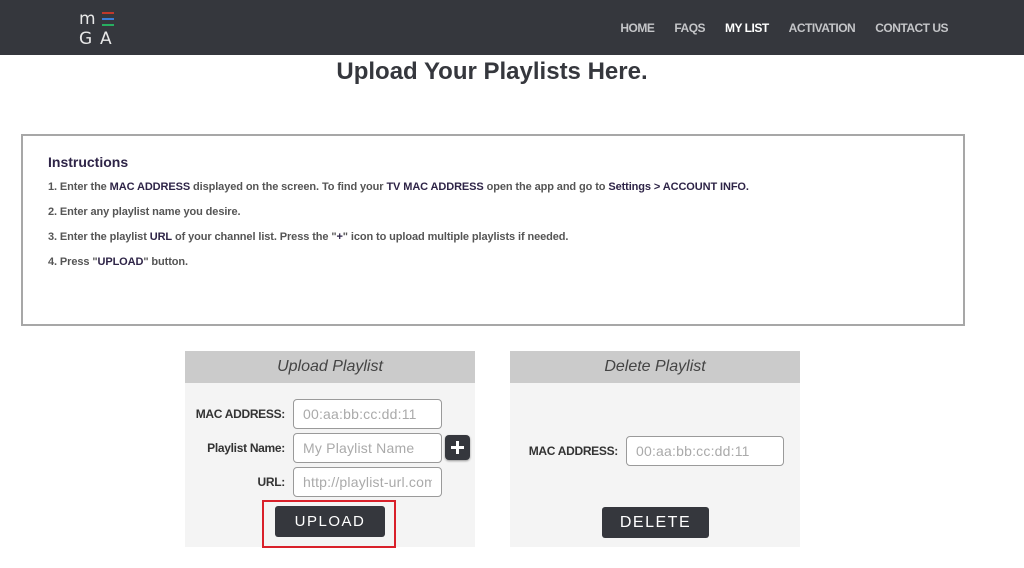 The width and height of the screenshot is (1024, 568). Describe the element at coordinates (435, 187) in the screenshot. I see `instruction-keyword: TV MAC ADDRESS` at that location.